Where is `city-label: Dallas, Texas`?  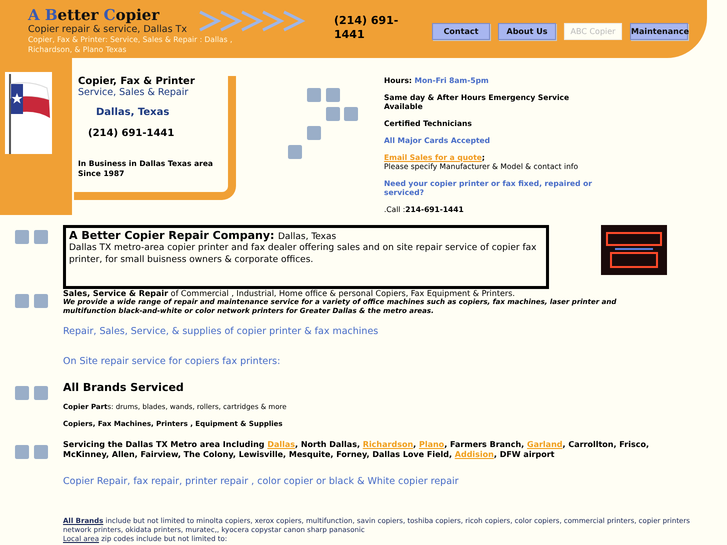
city-label: Dallas, Texas is located at coordinates (133, 112).